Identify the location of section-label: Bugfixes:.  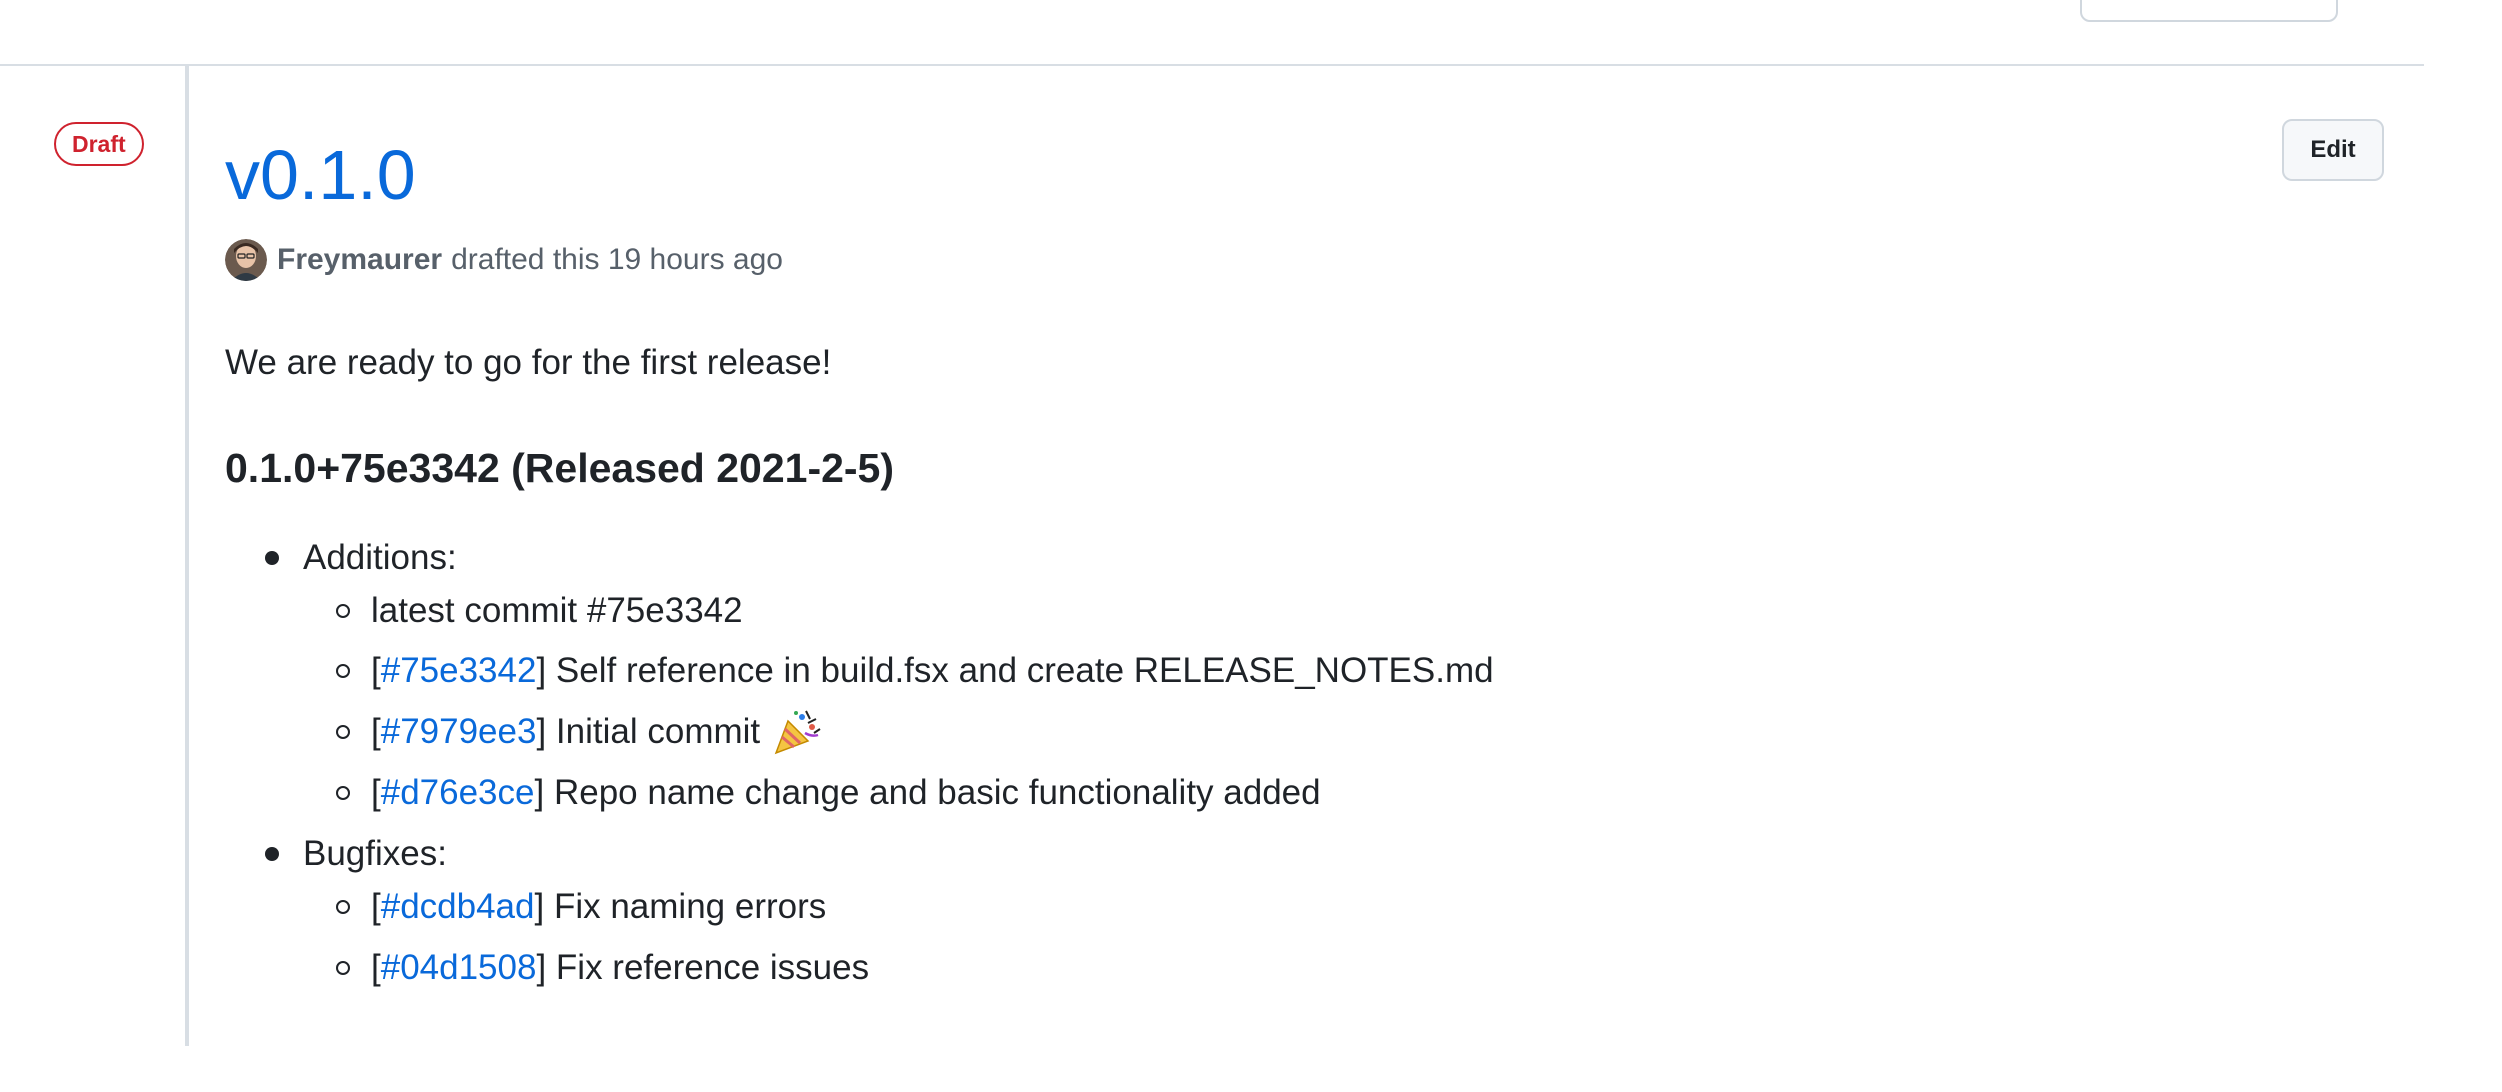
(375, 853).